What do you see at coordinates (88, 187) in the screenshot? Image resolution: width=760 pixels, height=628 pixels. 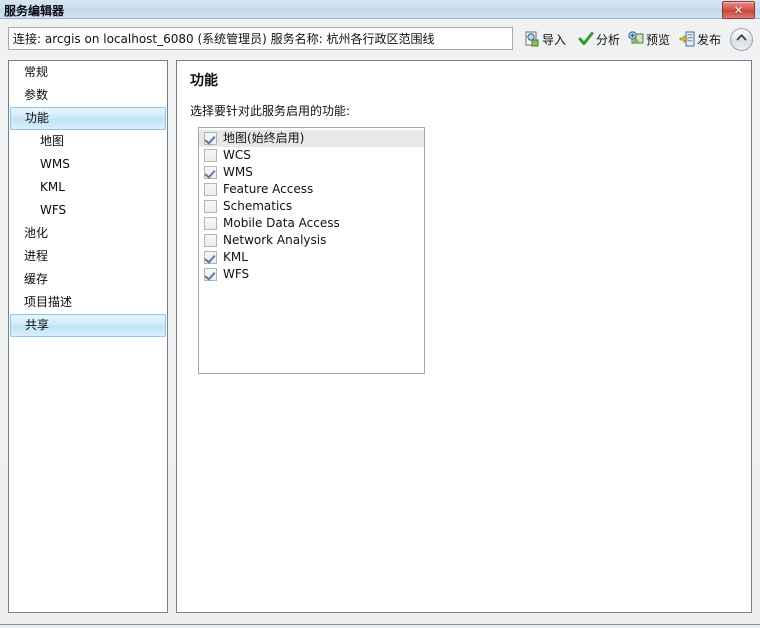 I see `sidebar-item-5: KML` at bounding box center [88, 187].